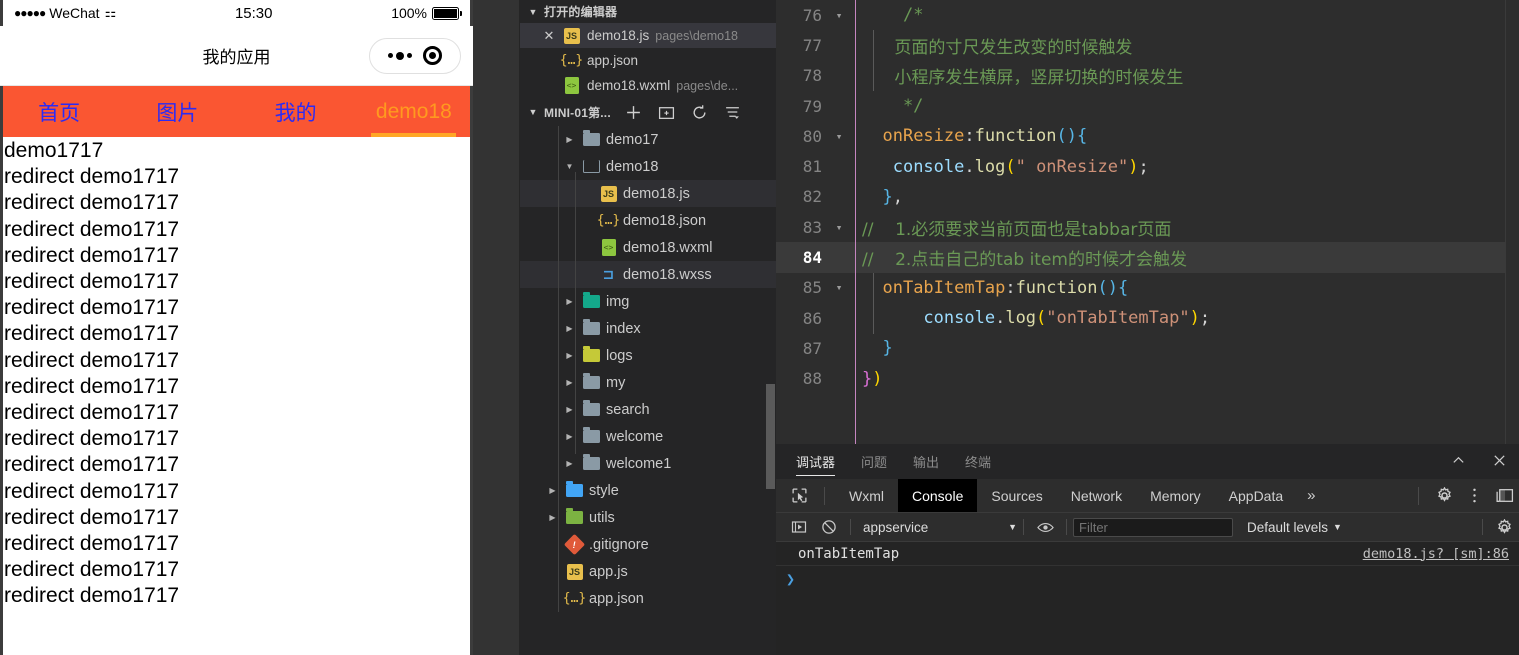 Image resolution: width=1519 pixels, height=655 pixels. Describe the element at coordinates (1147, 136) in the screenshot. I see `code-line: 80 ▾ onResize:function(){` at that location.